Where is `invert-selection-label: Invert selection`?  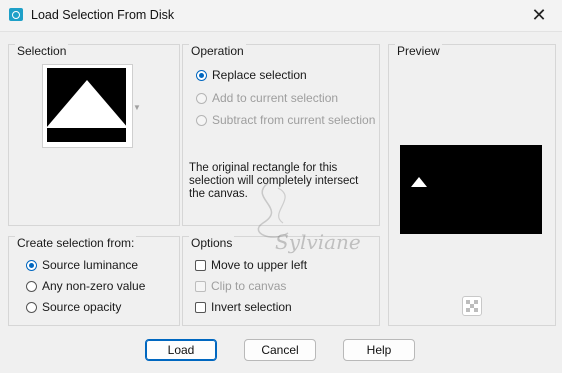 invert-selection-label: Invert selection is located at coordinates (251, 307).